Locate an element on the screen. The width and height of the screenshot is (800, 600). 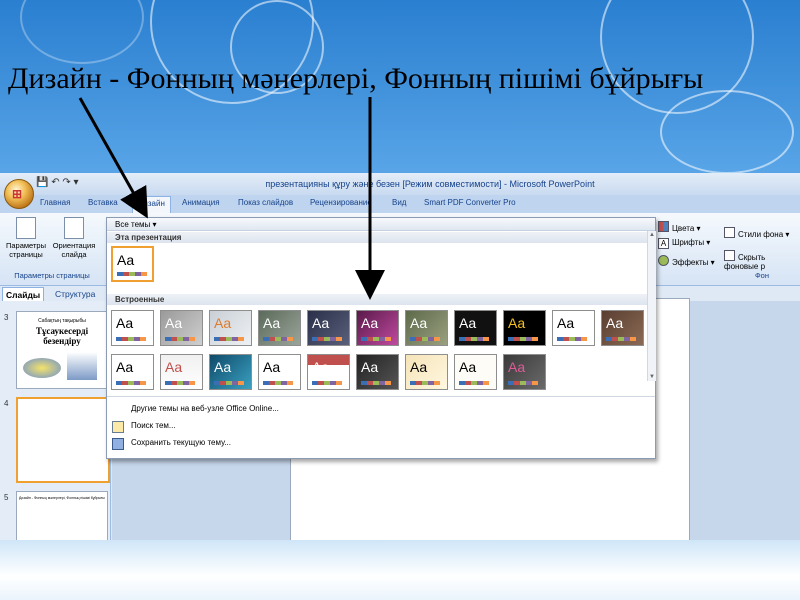
tab-insert: Вставка is located at coordinates (103, 202).